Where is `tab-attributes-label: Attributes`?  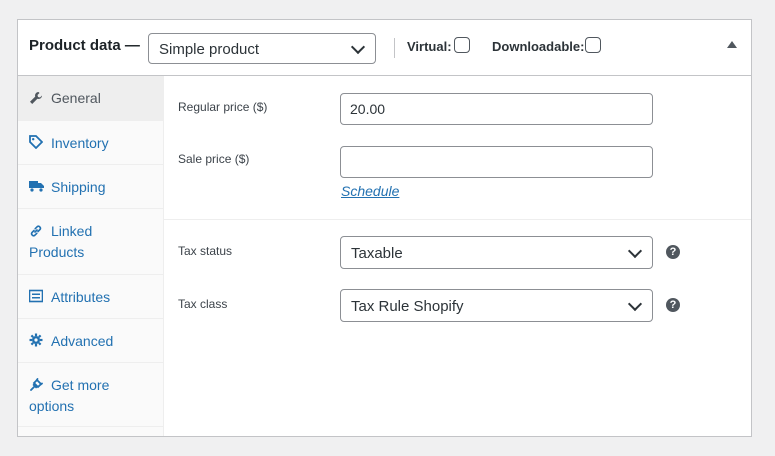
tab-attributes-label: Attributes is located at coordinates (81, 297).